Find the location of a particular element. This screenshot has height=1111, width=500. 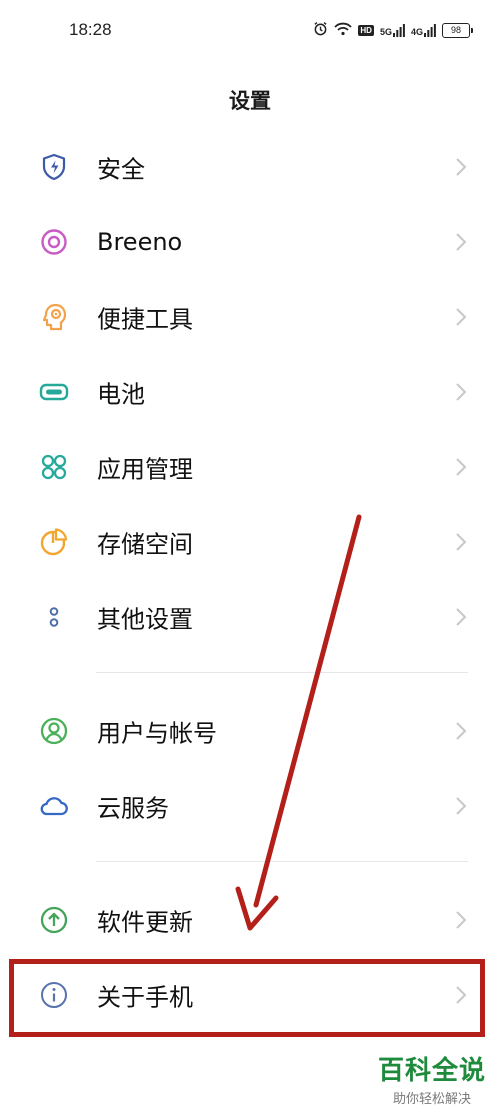

signal-5g-label: 5G is located at coordinates (385, 32).